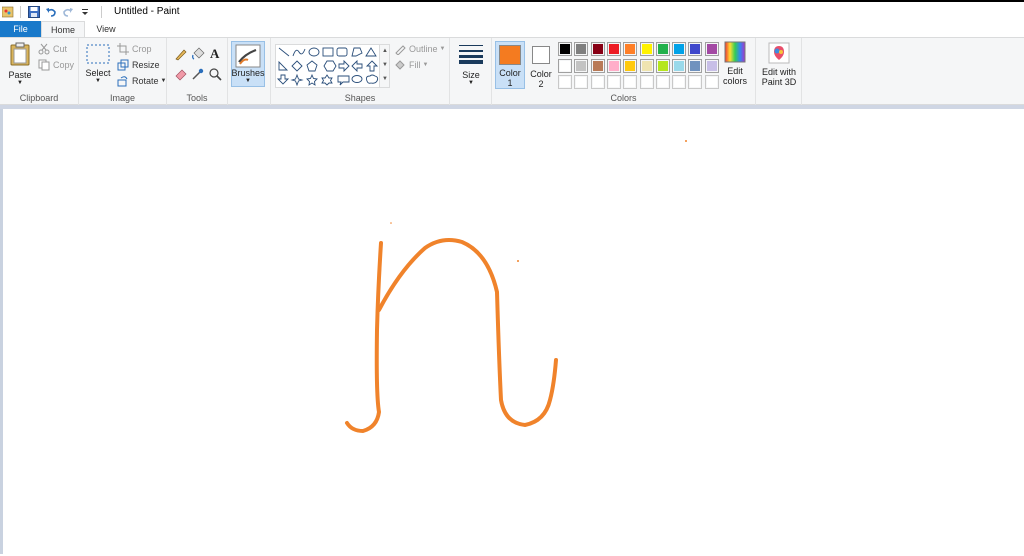 Image resolution: width=1024 pixels, height=556 pixels. What do you see at coordinates (357, 79) in the screenshot?
I see `oval-callout-shape-icon` at bounding box center [357, 79].